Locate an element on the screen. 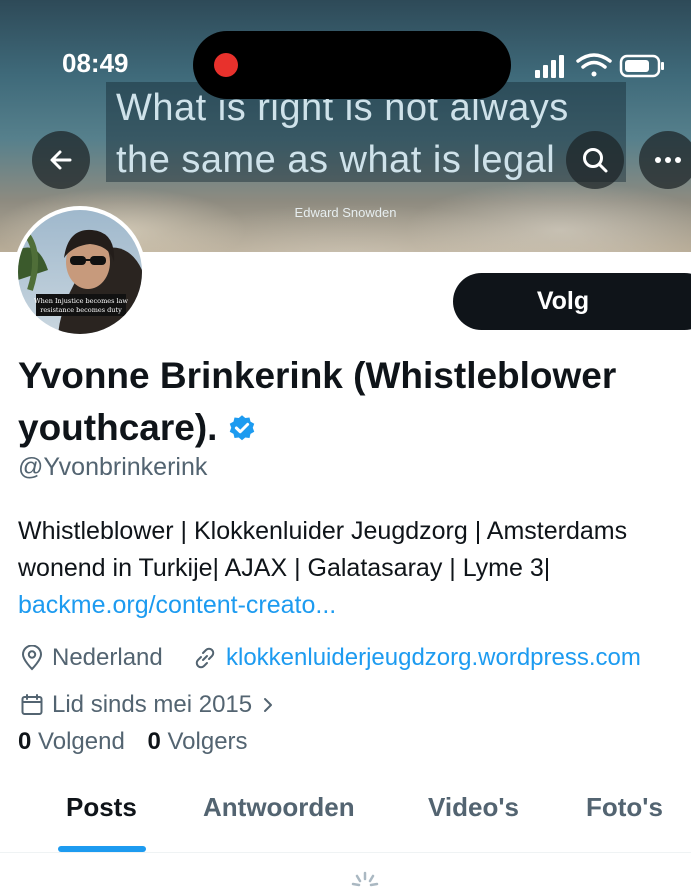  search-icon is located at coordinates (595, 160).